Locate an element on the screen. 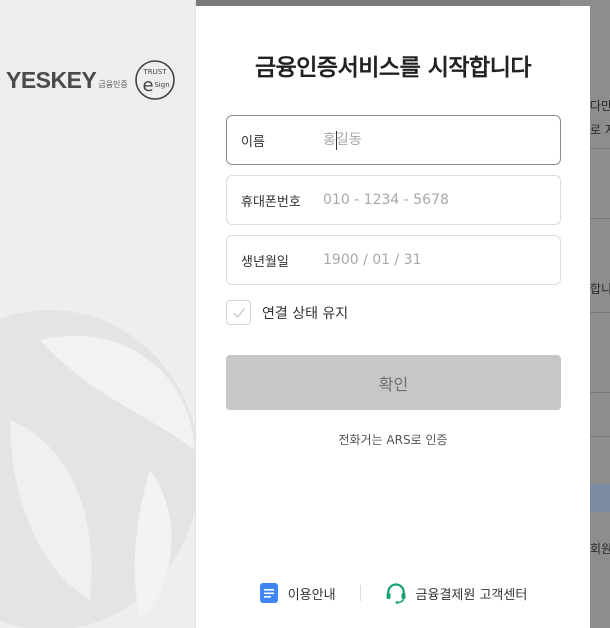 Image resolution: width=610 pixels, height=628 pixels. trust-logo-letter: e is located at coordinates (147, 85).